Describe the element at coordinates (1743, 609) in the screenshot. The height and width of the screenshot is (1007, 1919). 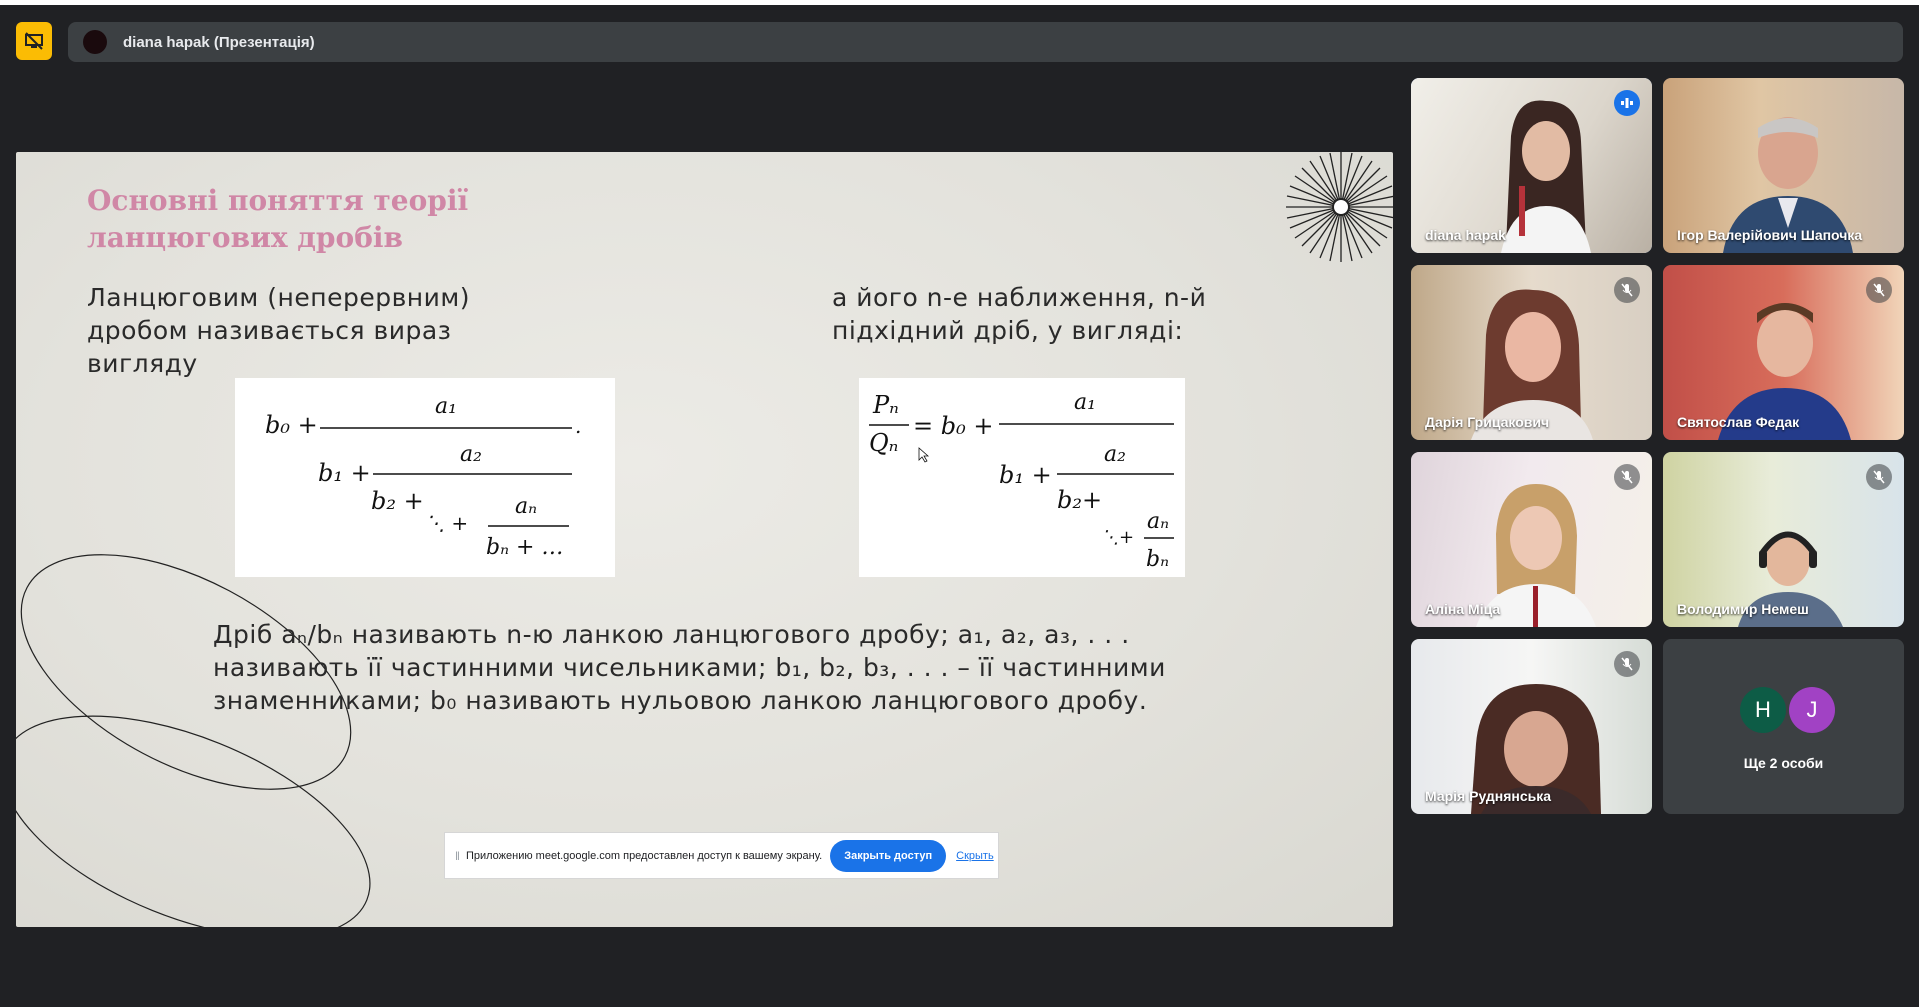
I see `participant-name: Володимир Немеш` at that location.